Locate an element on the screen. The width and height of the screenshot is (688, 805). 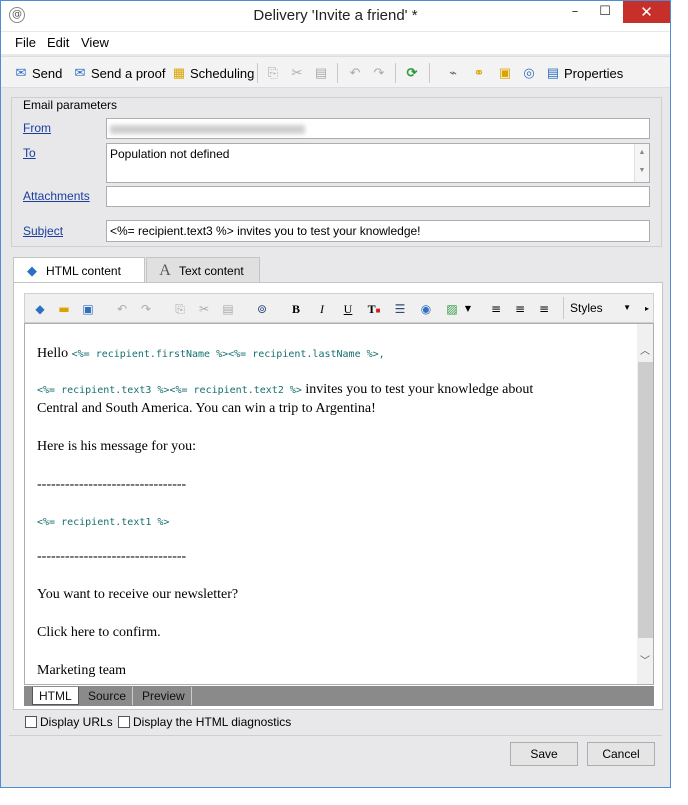
scroll-thumb is located at coordinates (645, 500).